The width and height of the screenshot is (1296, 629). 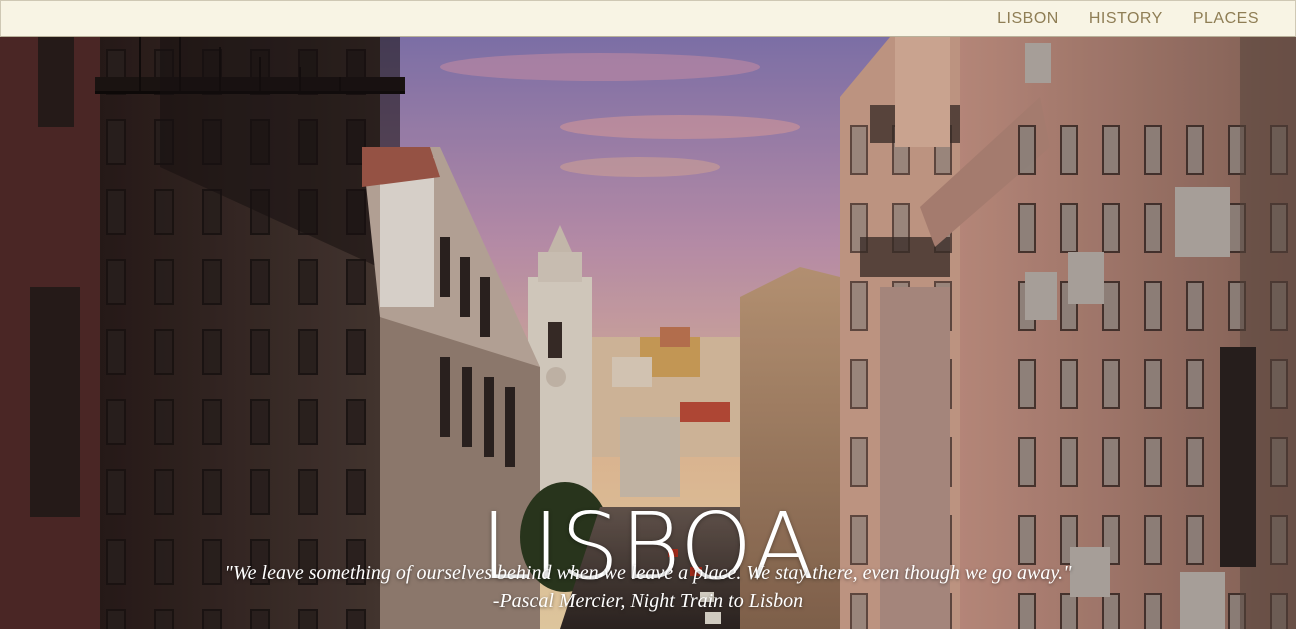 I want to click on nav-links: LISBON HISTORY PLACES, so click(x=1128, y=19).